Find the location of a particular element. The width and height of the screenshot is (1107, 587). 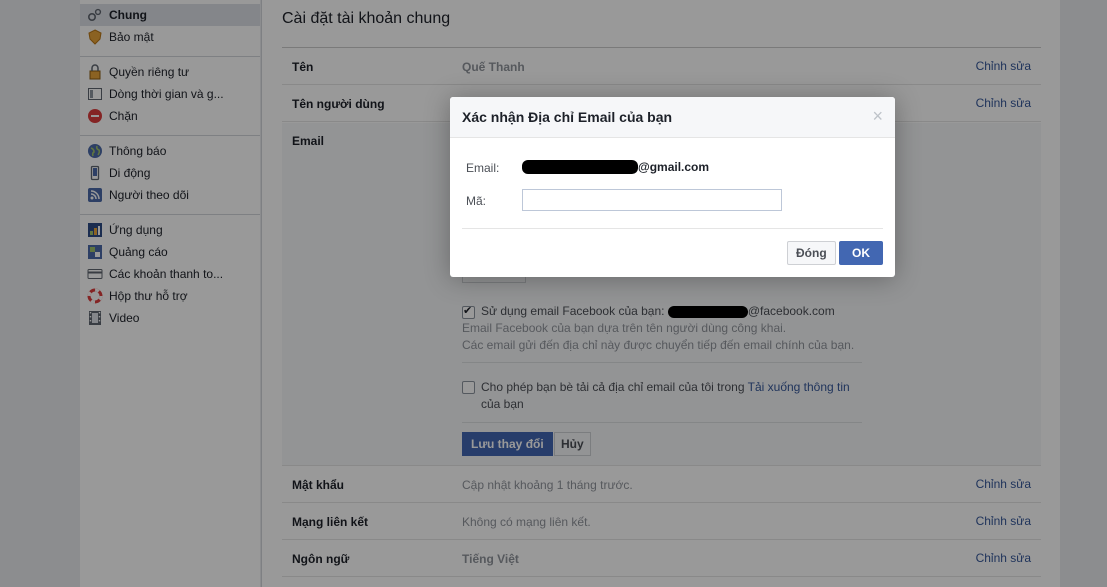

code-label: Mã: is located at coordinates (476, 201).